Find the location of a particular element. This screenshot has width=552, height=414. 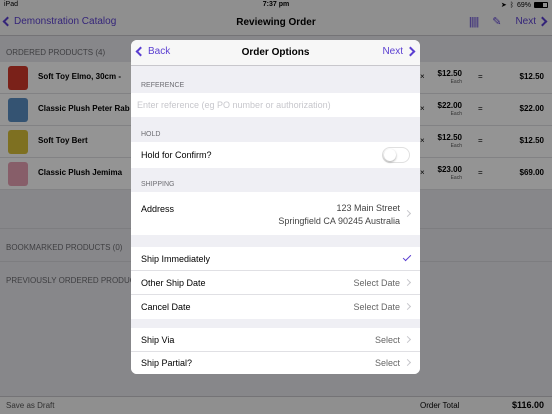

modal-back-button: Back is located at coordinates (153, 51).